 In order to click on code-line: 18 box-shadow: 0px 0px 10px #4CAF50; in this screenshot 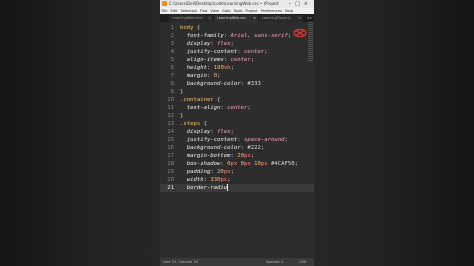, I will do `click(237, 164)`.